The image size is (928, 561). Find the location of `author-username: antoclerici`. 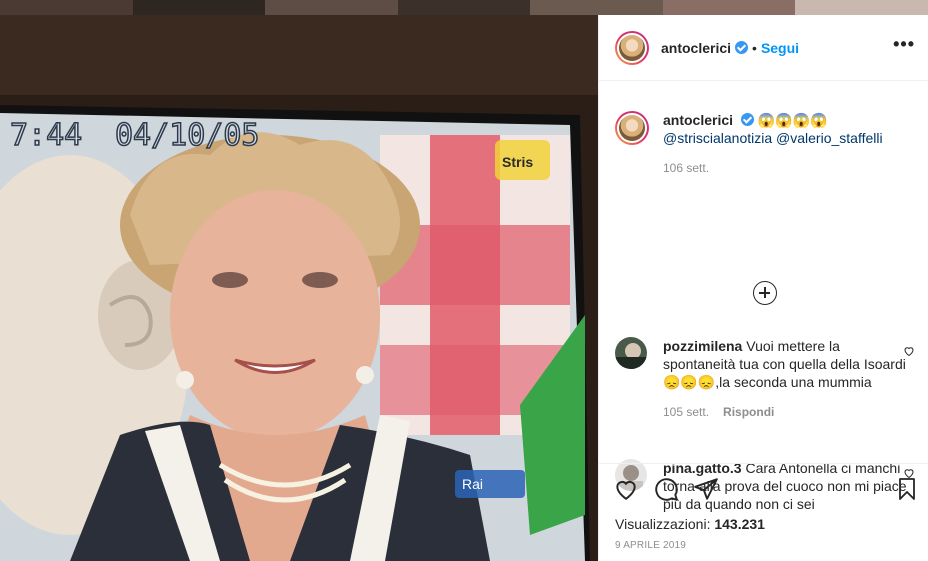

author-username: antoclerici is located at coordinates (696, 48).